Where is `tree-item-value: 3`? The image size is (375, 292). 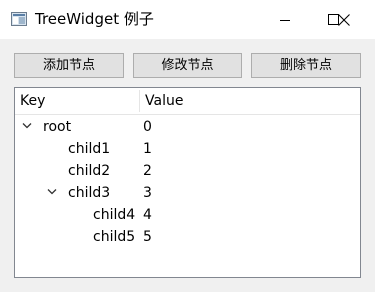 tree-item-value: 3 is located at coordinates (147, 193).